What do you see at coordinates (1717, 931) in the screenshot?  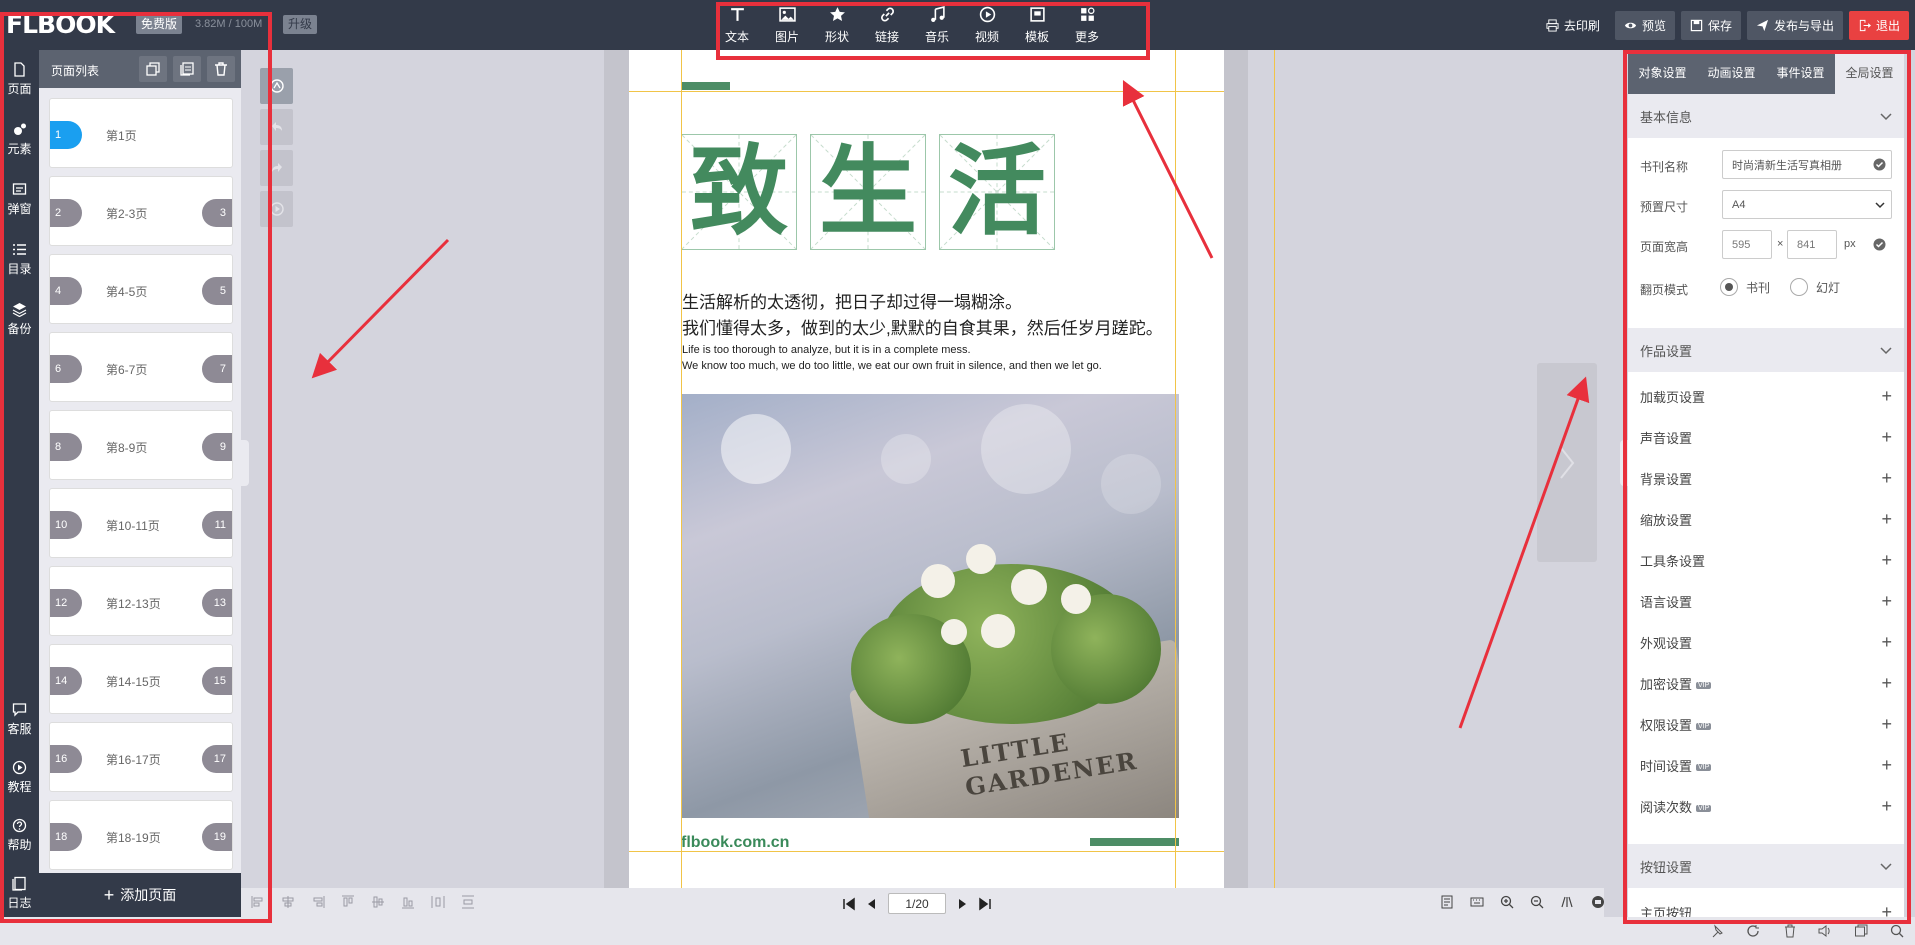 I see `pin-icon` at bounding box center [1717, 931].